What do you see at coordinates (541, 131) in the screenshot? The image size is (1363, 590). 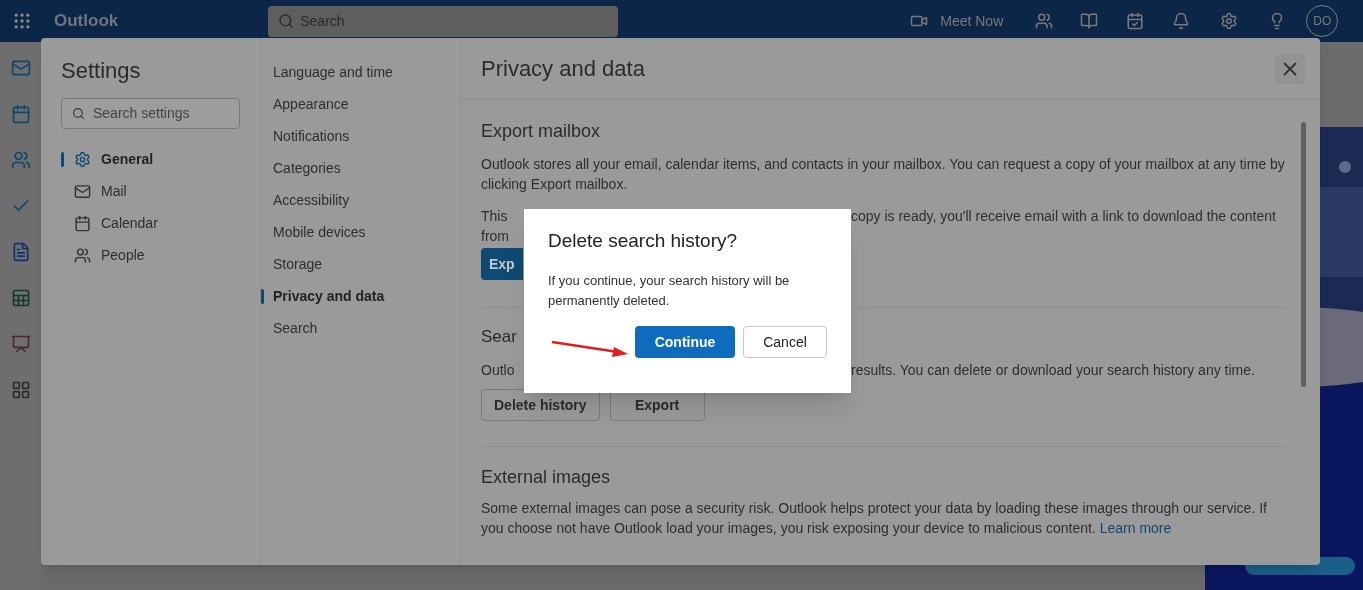 I see `section-heading: Export mailbox` at bounding box center [541, 131].